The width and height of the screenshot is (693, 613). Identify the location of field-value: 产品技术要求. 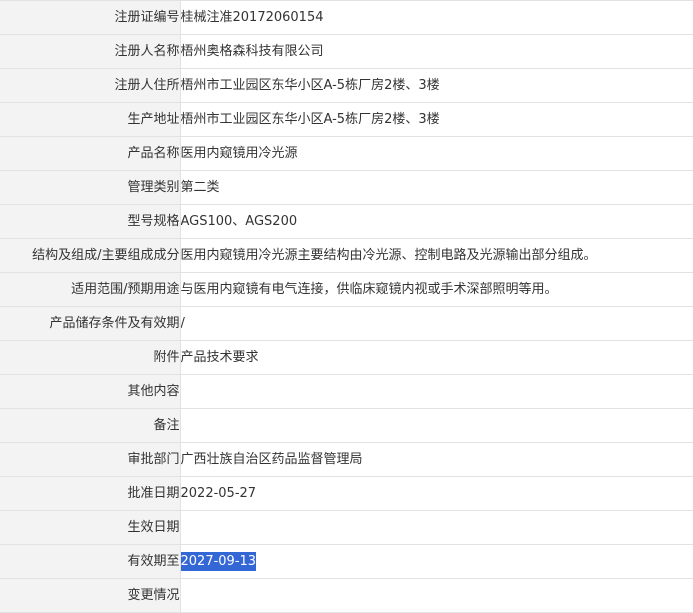
(436, 357).